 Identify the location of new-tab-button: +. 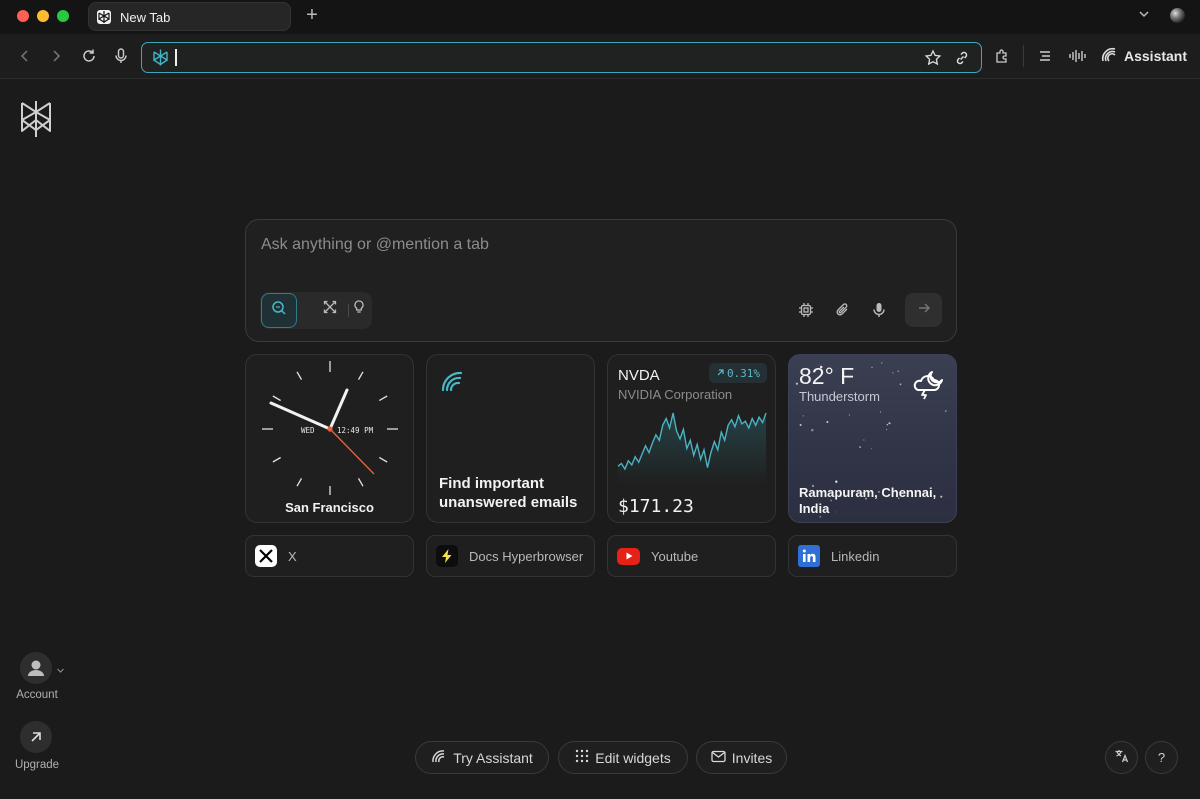
(312, 15).